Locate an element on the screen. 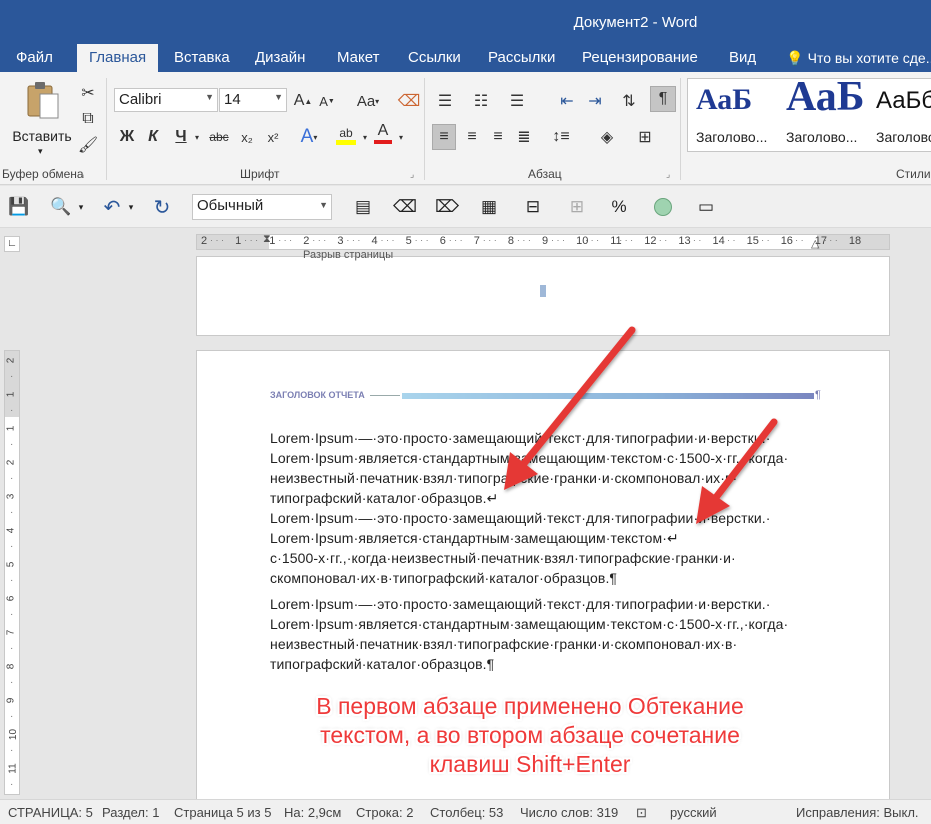  status-line: Строка: 2 is located at coordinates (384, 812).